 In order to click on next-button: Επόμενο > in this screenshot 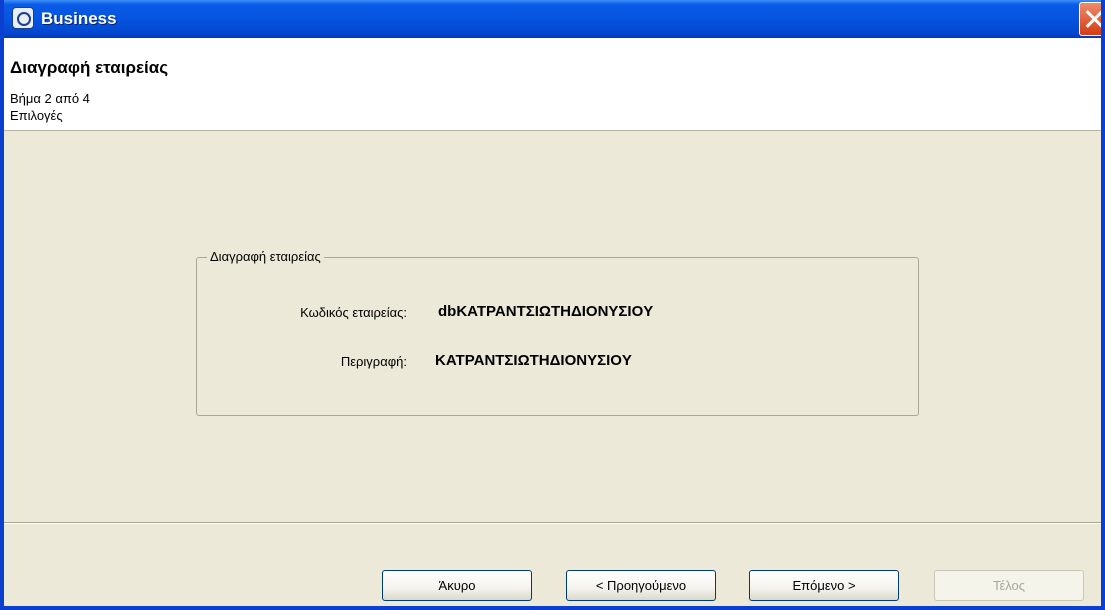, I will do `click(824, 585)`.